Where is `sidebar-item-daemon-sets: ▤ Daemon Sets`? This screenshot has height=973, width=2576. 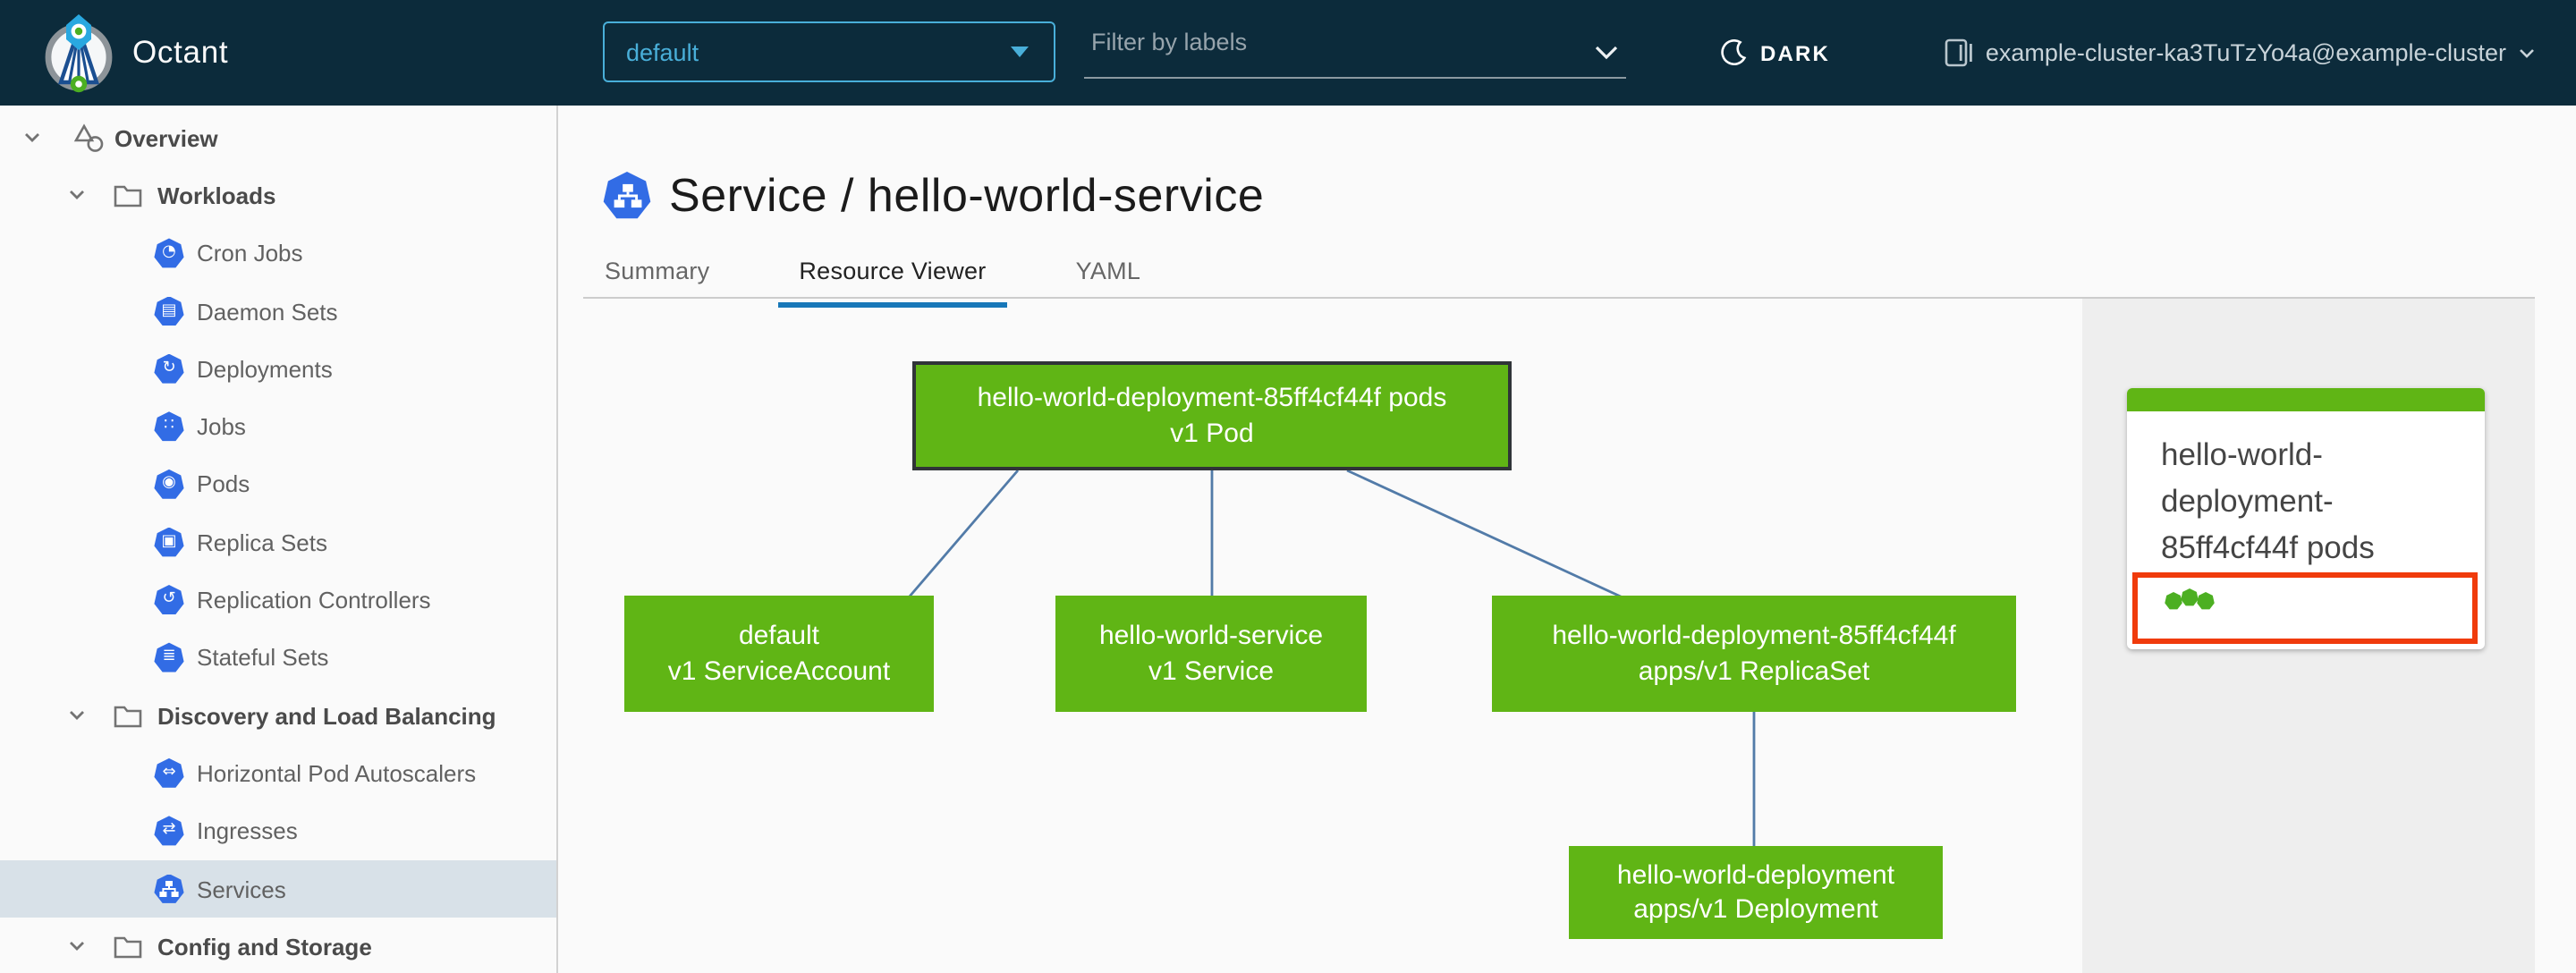
sidebar-item-daemon-sets: ▤ Daemon Sets is located at coordinates (278, 312).